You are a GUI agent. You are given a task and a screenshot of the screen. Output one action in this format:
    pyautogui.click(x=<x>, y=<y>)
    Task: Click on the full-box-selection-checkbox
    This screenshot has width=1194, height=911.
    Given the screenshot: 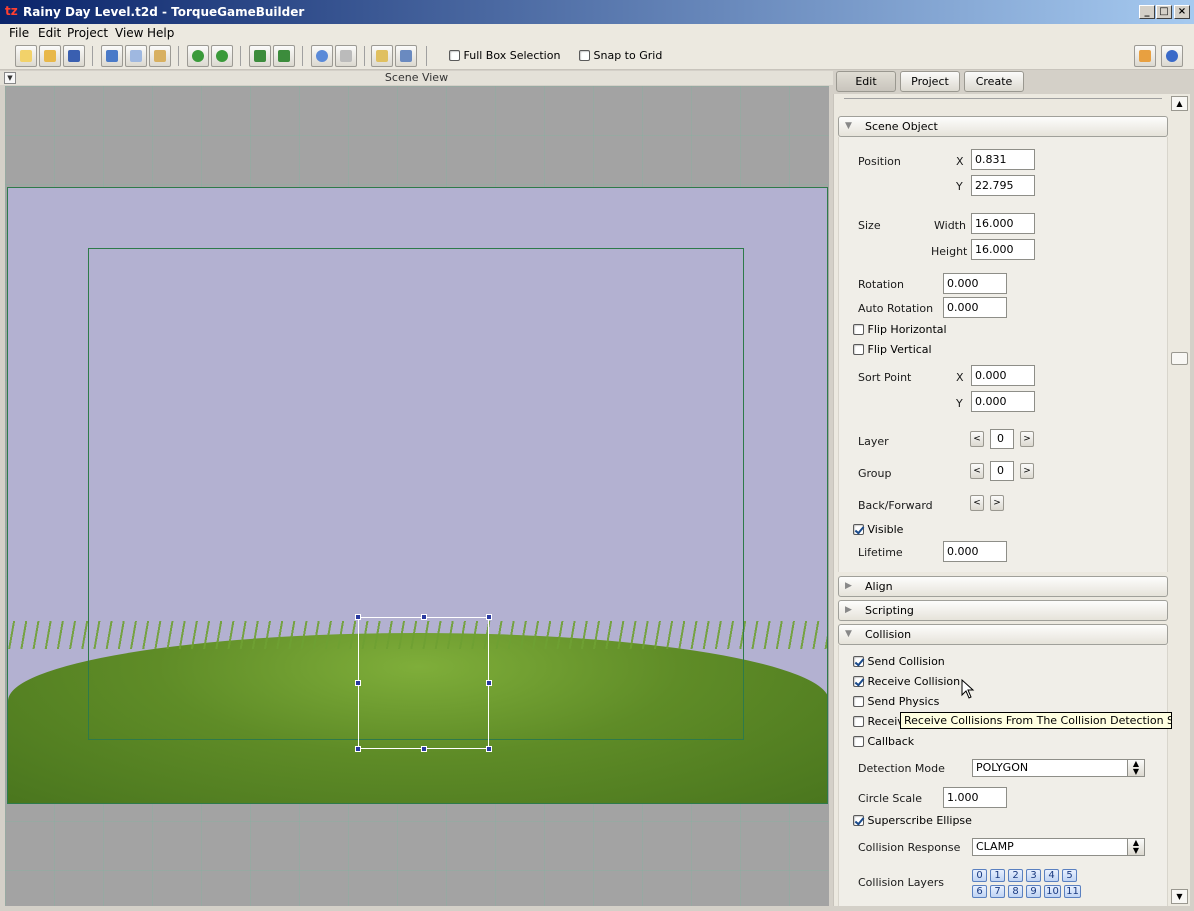 What is the action you would take?
    pyautogui.click(x=454, y=55)
    